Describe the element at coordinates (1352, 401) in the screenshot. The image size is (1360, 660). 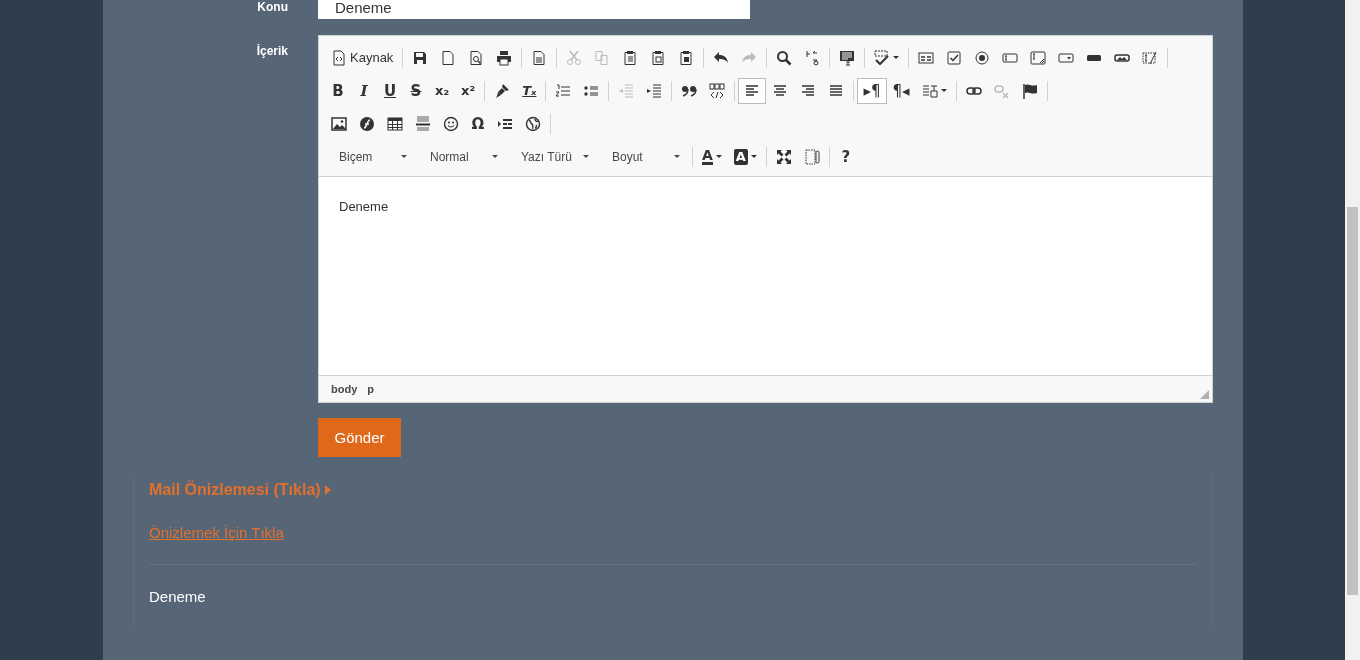
I see `scrollbar-thumb` at that location.